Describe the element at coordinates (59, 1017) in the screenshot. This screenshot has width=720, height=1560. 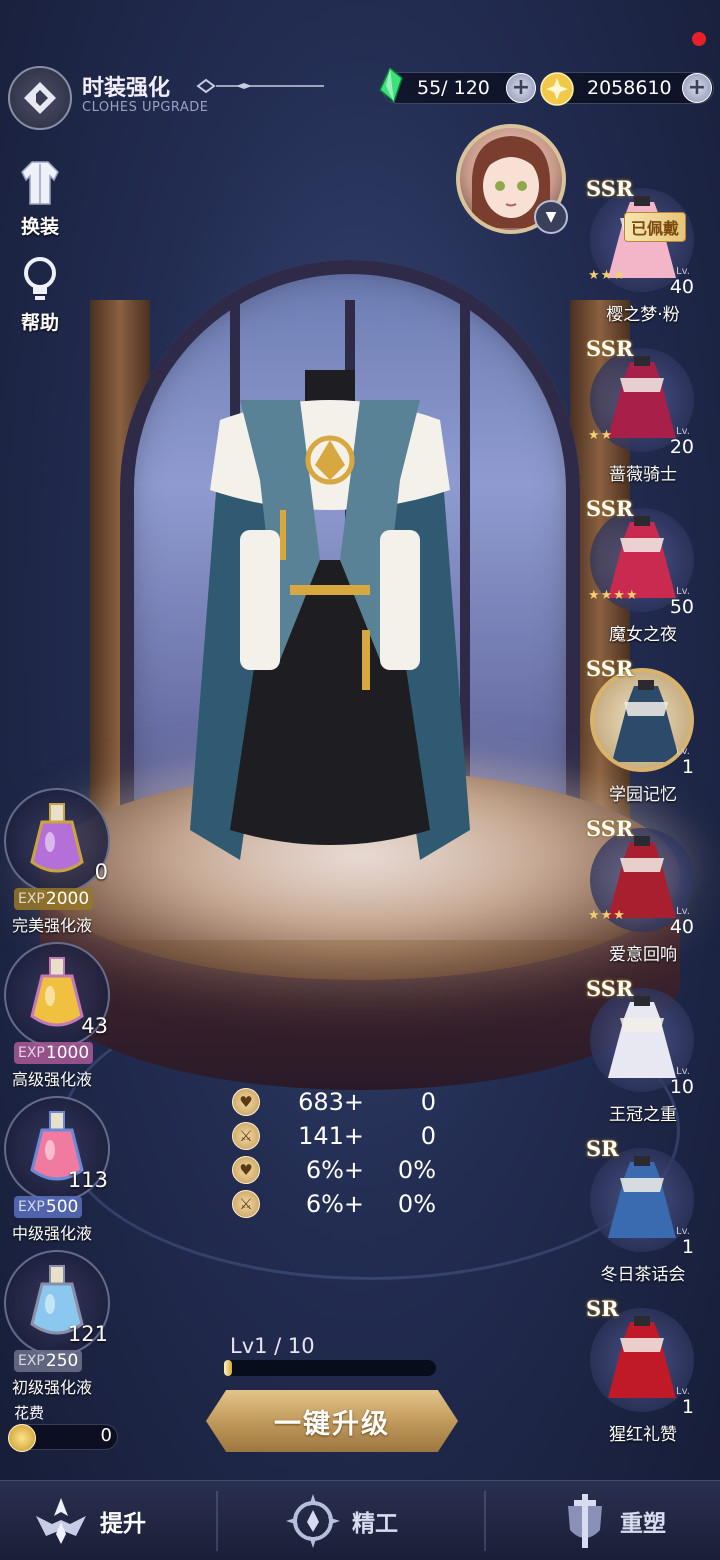
I see `material-item: 43 EXP 1000 高级强化液` at that location.